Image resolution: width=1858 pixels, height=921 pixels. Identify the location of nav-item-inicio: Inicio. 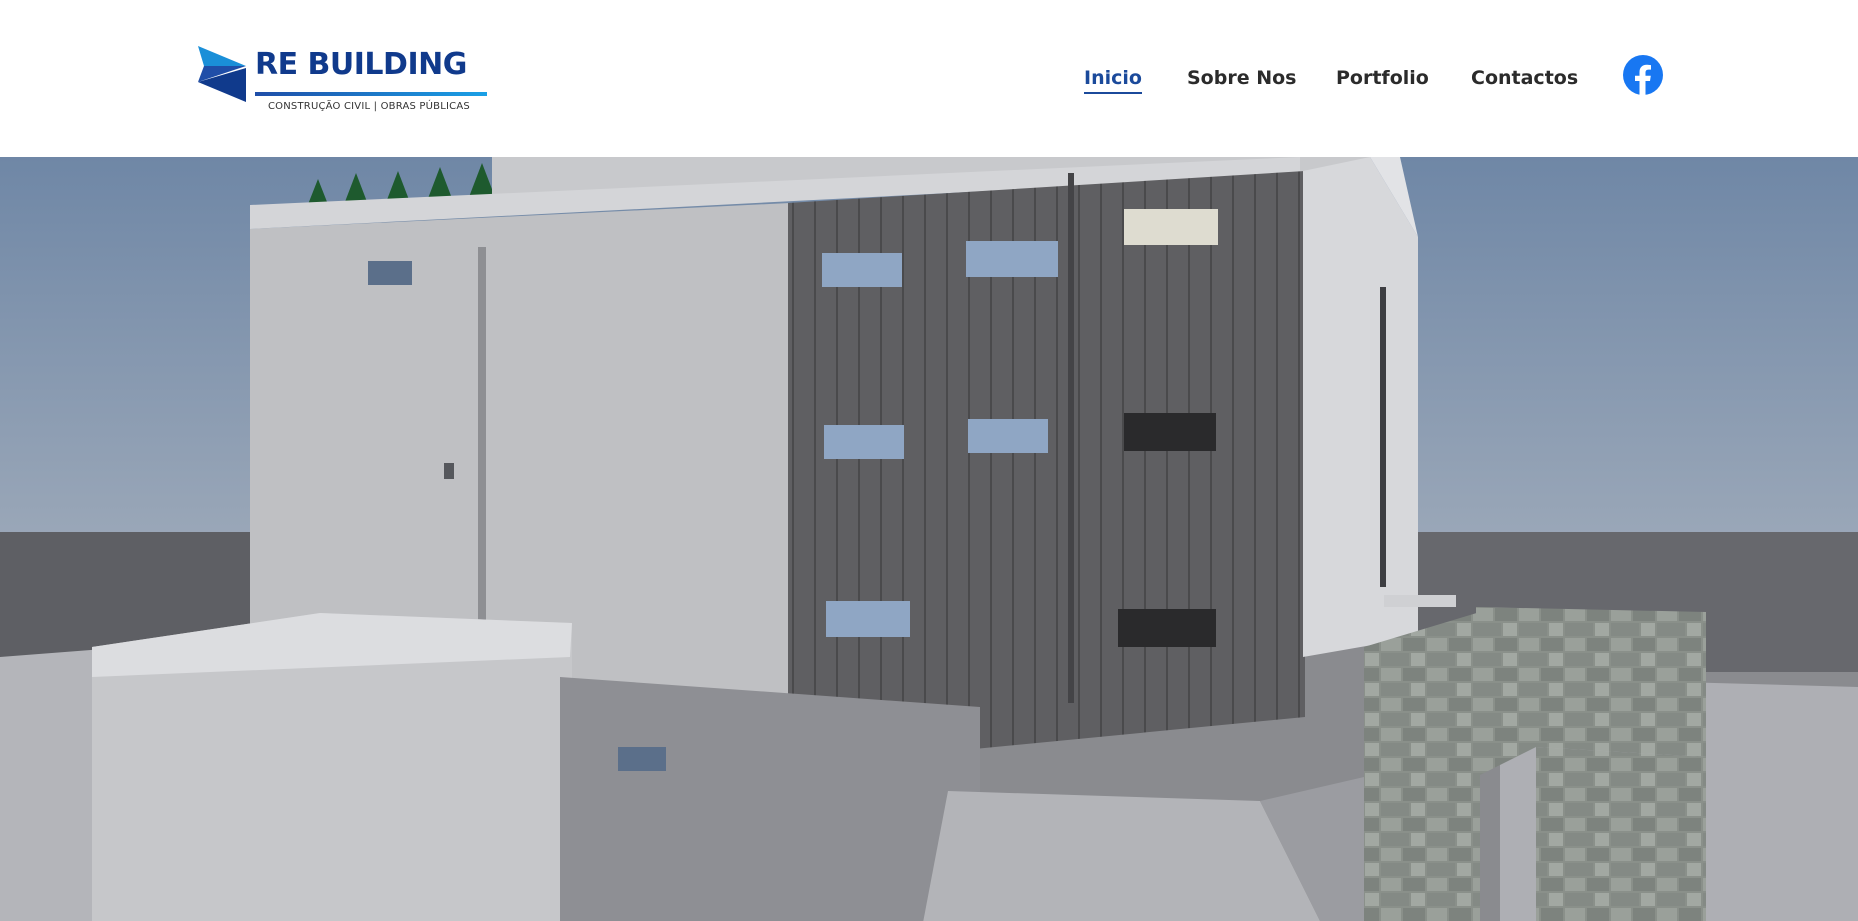
(1113, 79).